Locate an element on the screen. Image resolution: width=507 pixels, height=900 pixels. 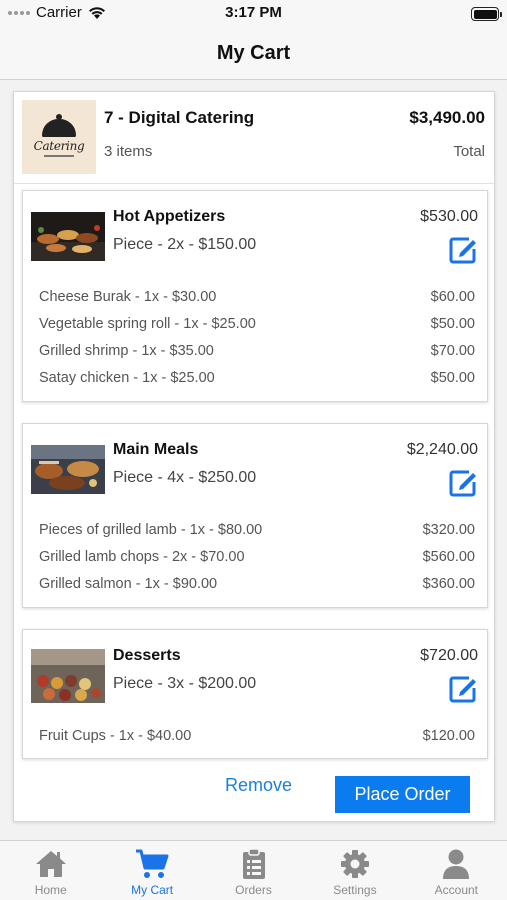
gear-icon is located at coordinates (354, 864).